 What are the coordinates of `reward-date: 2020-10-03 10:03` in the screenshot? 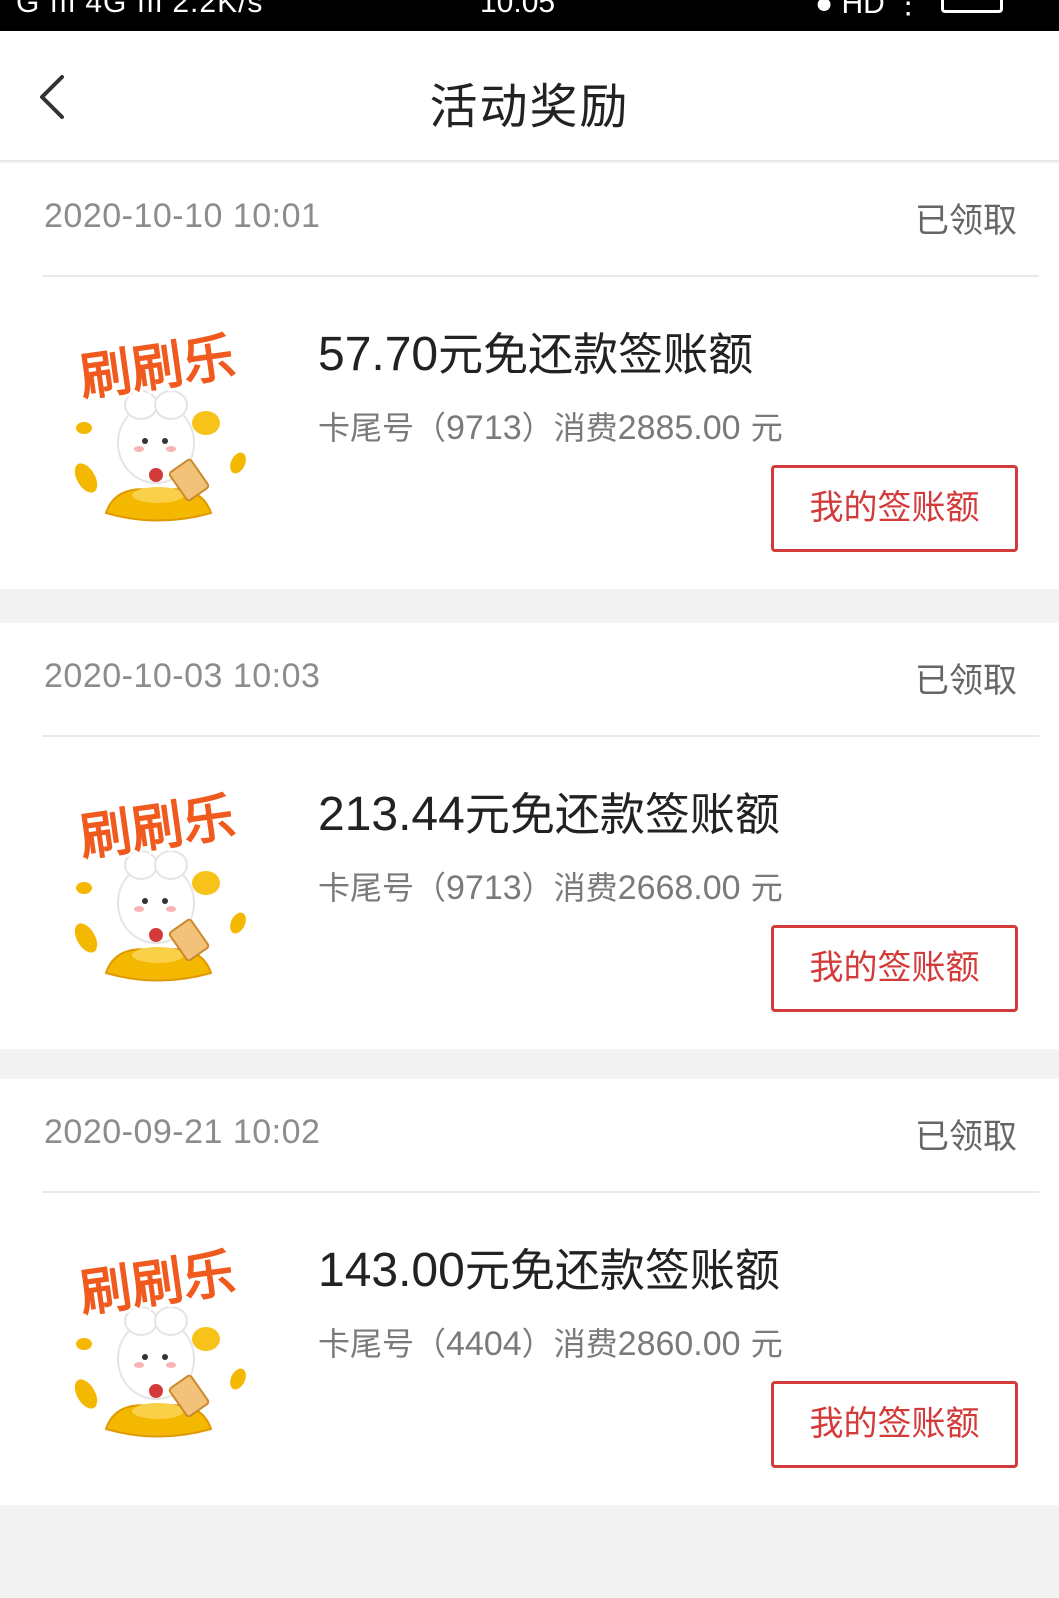 It's located at (182, 676).